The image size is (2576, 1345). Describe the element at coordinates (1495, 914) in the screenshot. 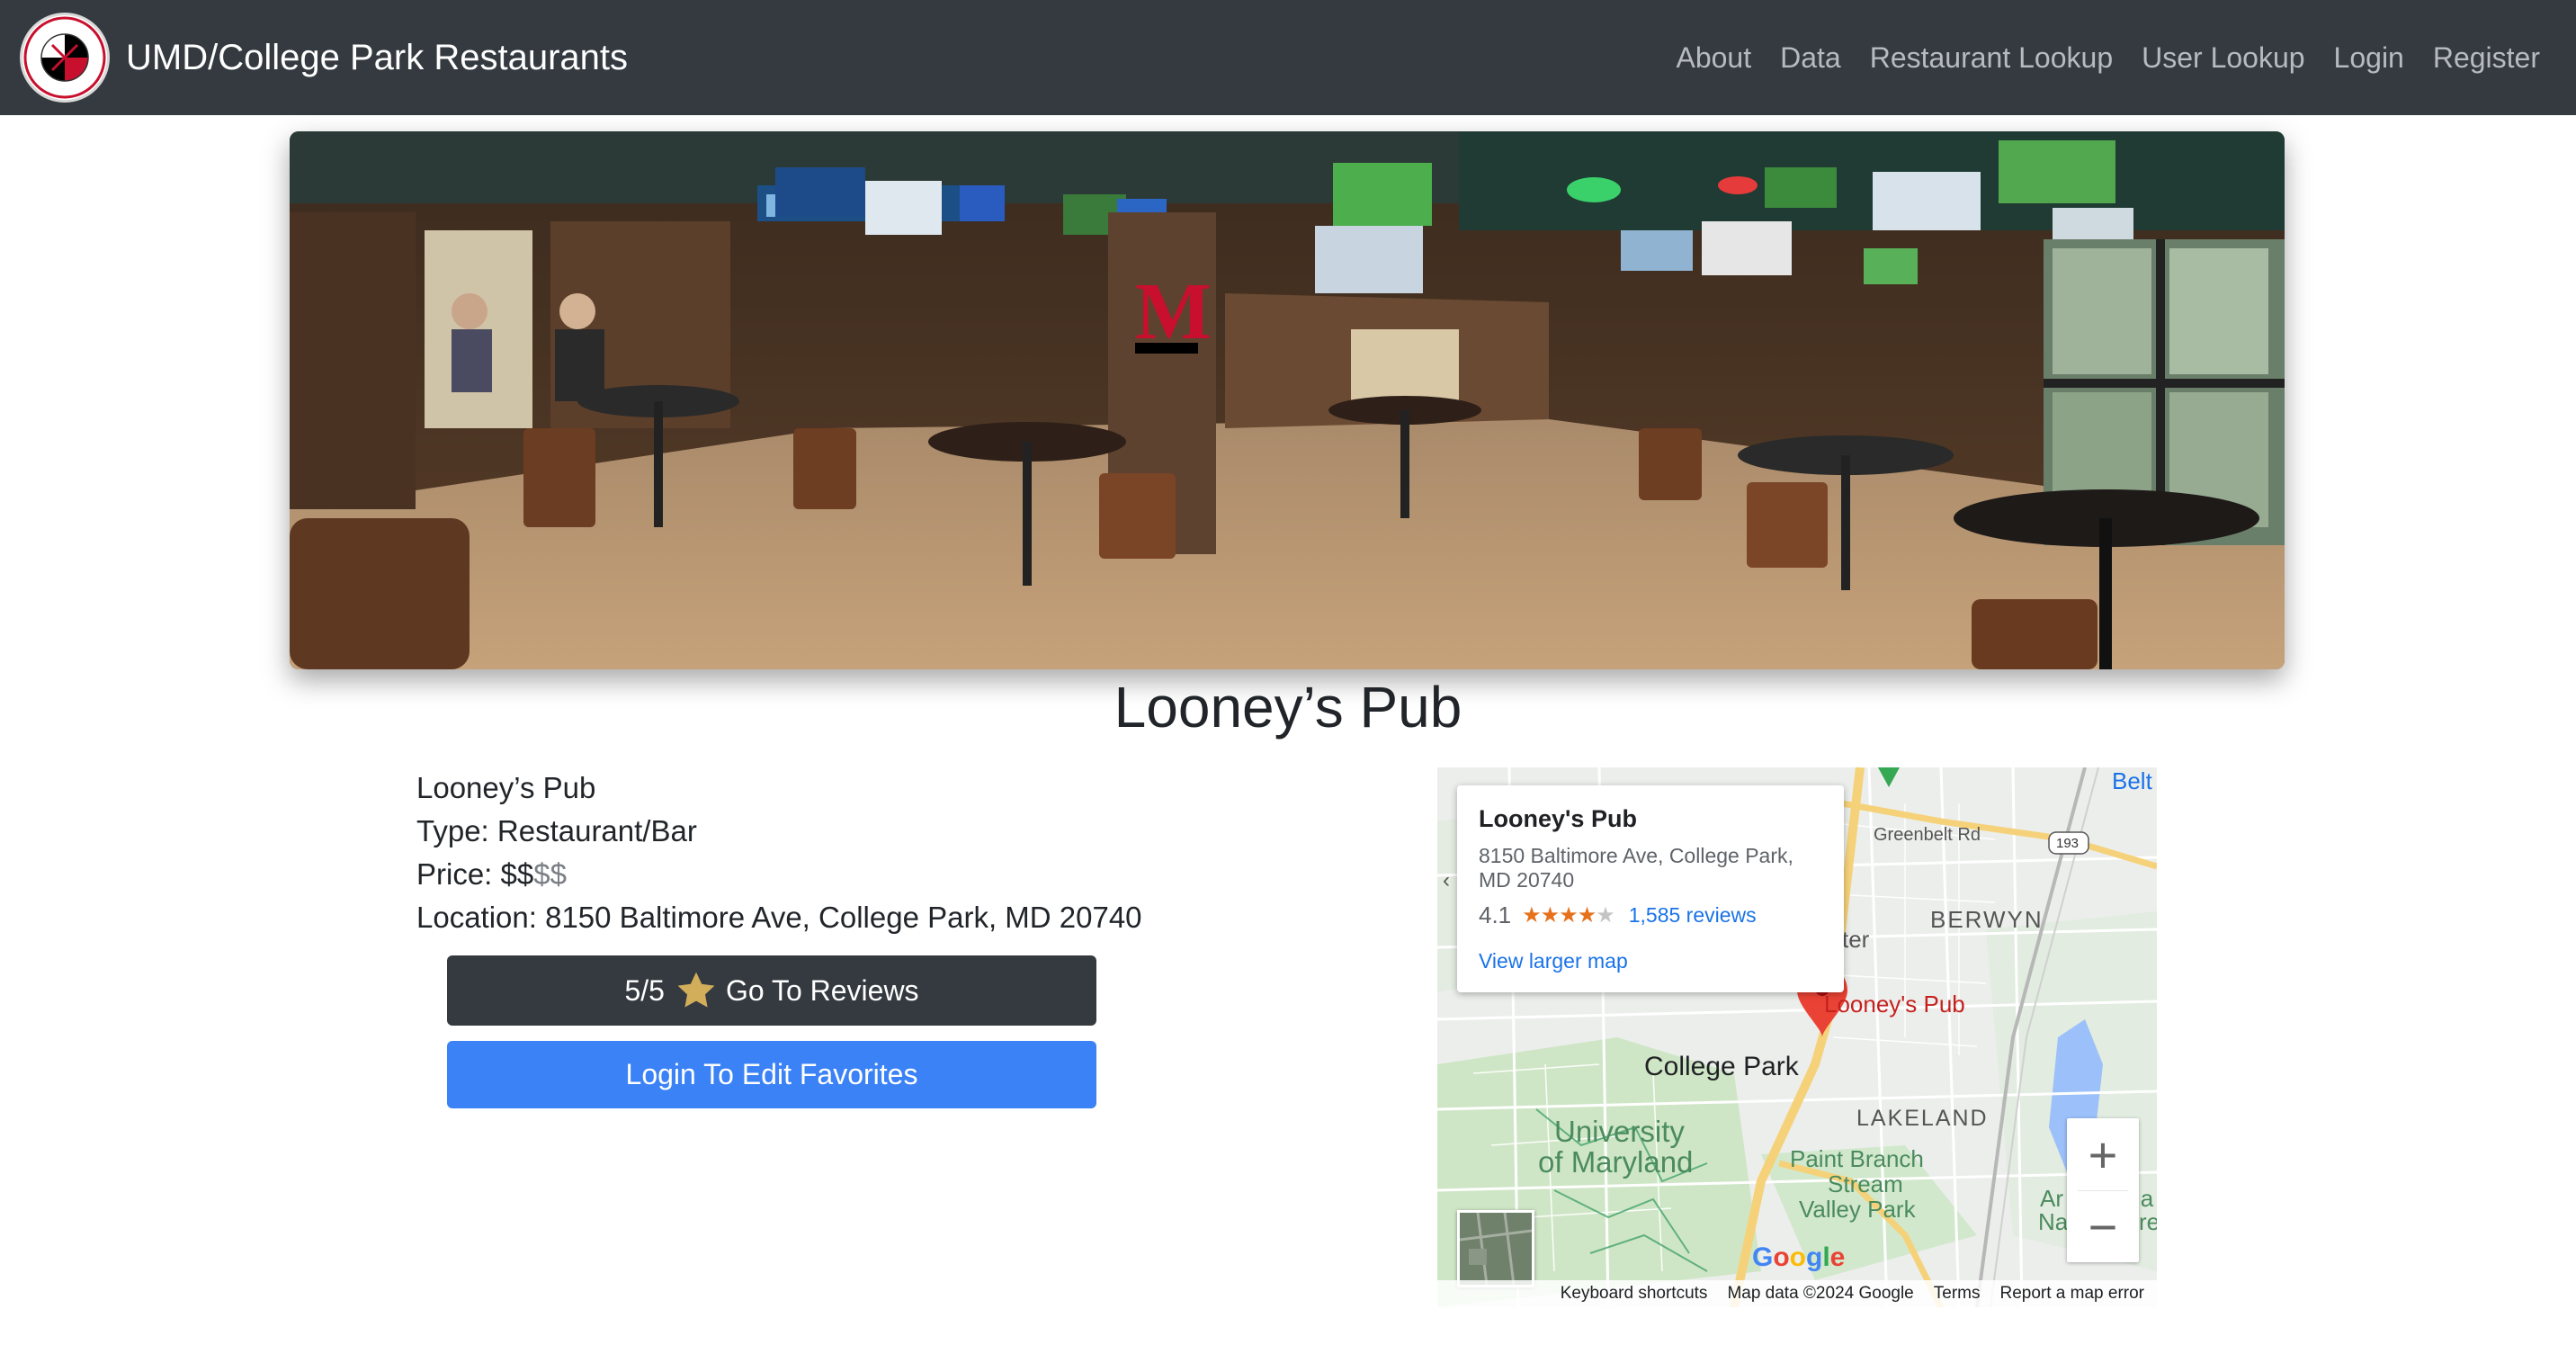

I see `map-card-rating: 4.1` at that location.